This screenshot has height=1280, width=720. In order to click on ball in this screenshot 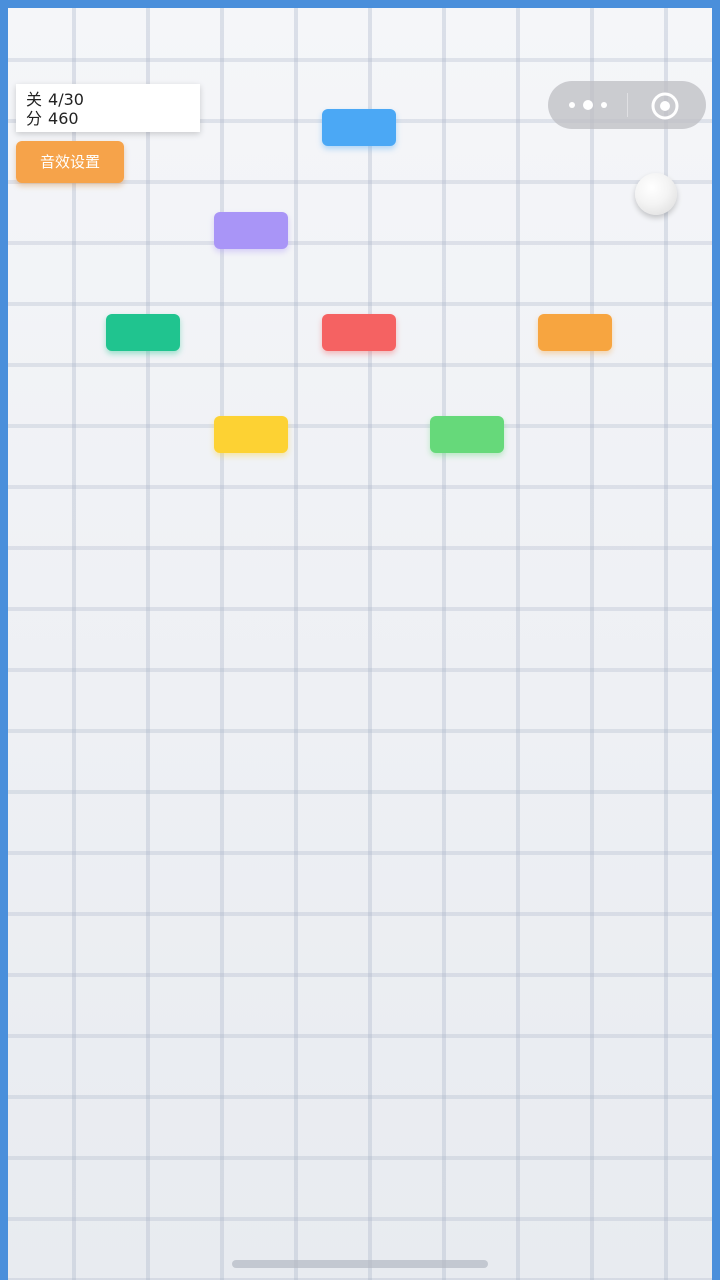, I will do `click(656, 194)`.